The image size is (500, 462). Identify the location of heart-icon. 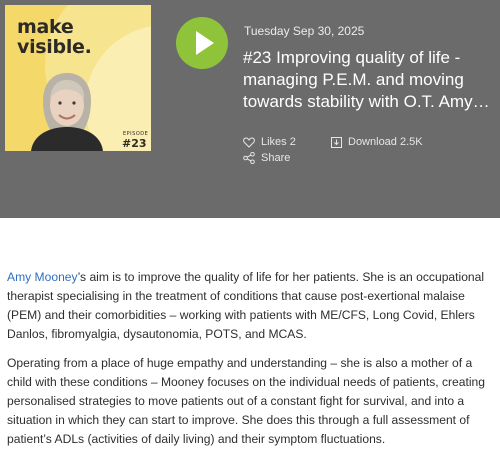
(249, 142).